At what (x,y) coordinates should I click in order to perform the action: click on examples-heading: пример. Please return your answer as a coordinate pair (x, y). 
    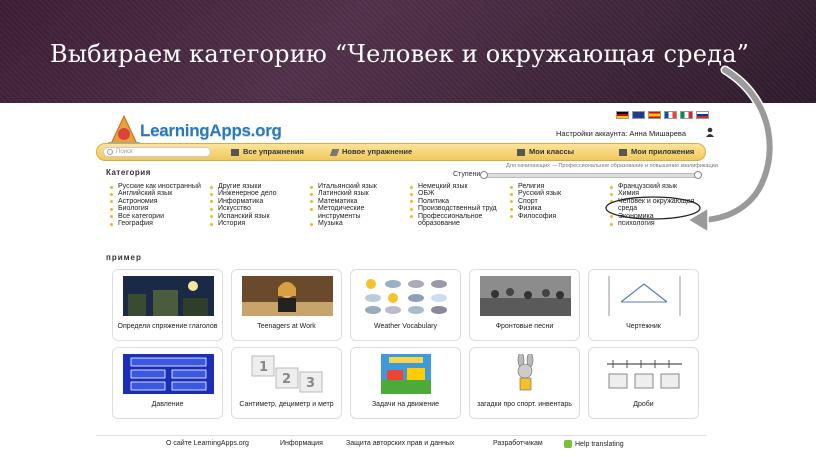
    Looking at the image, I should click on (124, 257).